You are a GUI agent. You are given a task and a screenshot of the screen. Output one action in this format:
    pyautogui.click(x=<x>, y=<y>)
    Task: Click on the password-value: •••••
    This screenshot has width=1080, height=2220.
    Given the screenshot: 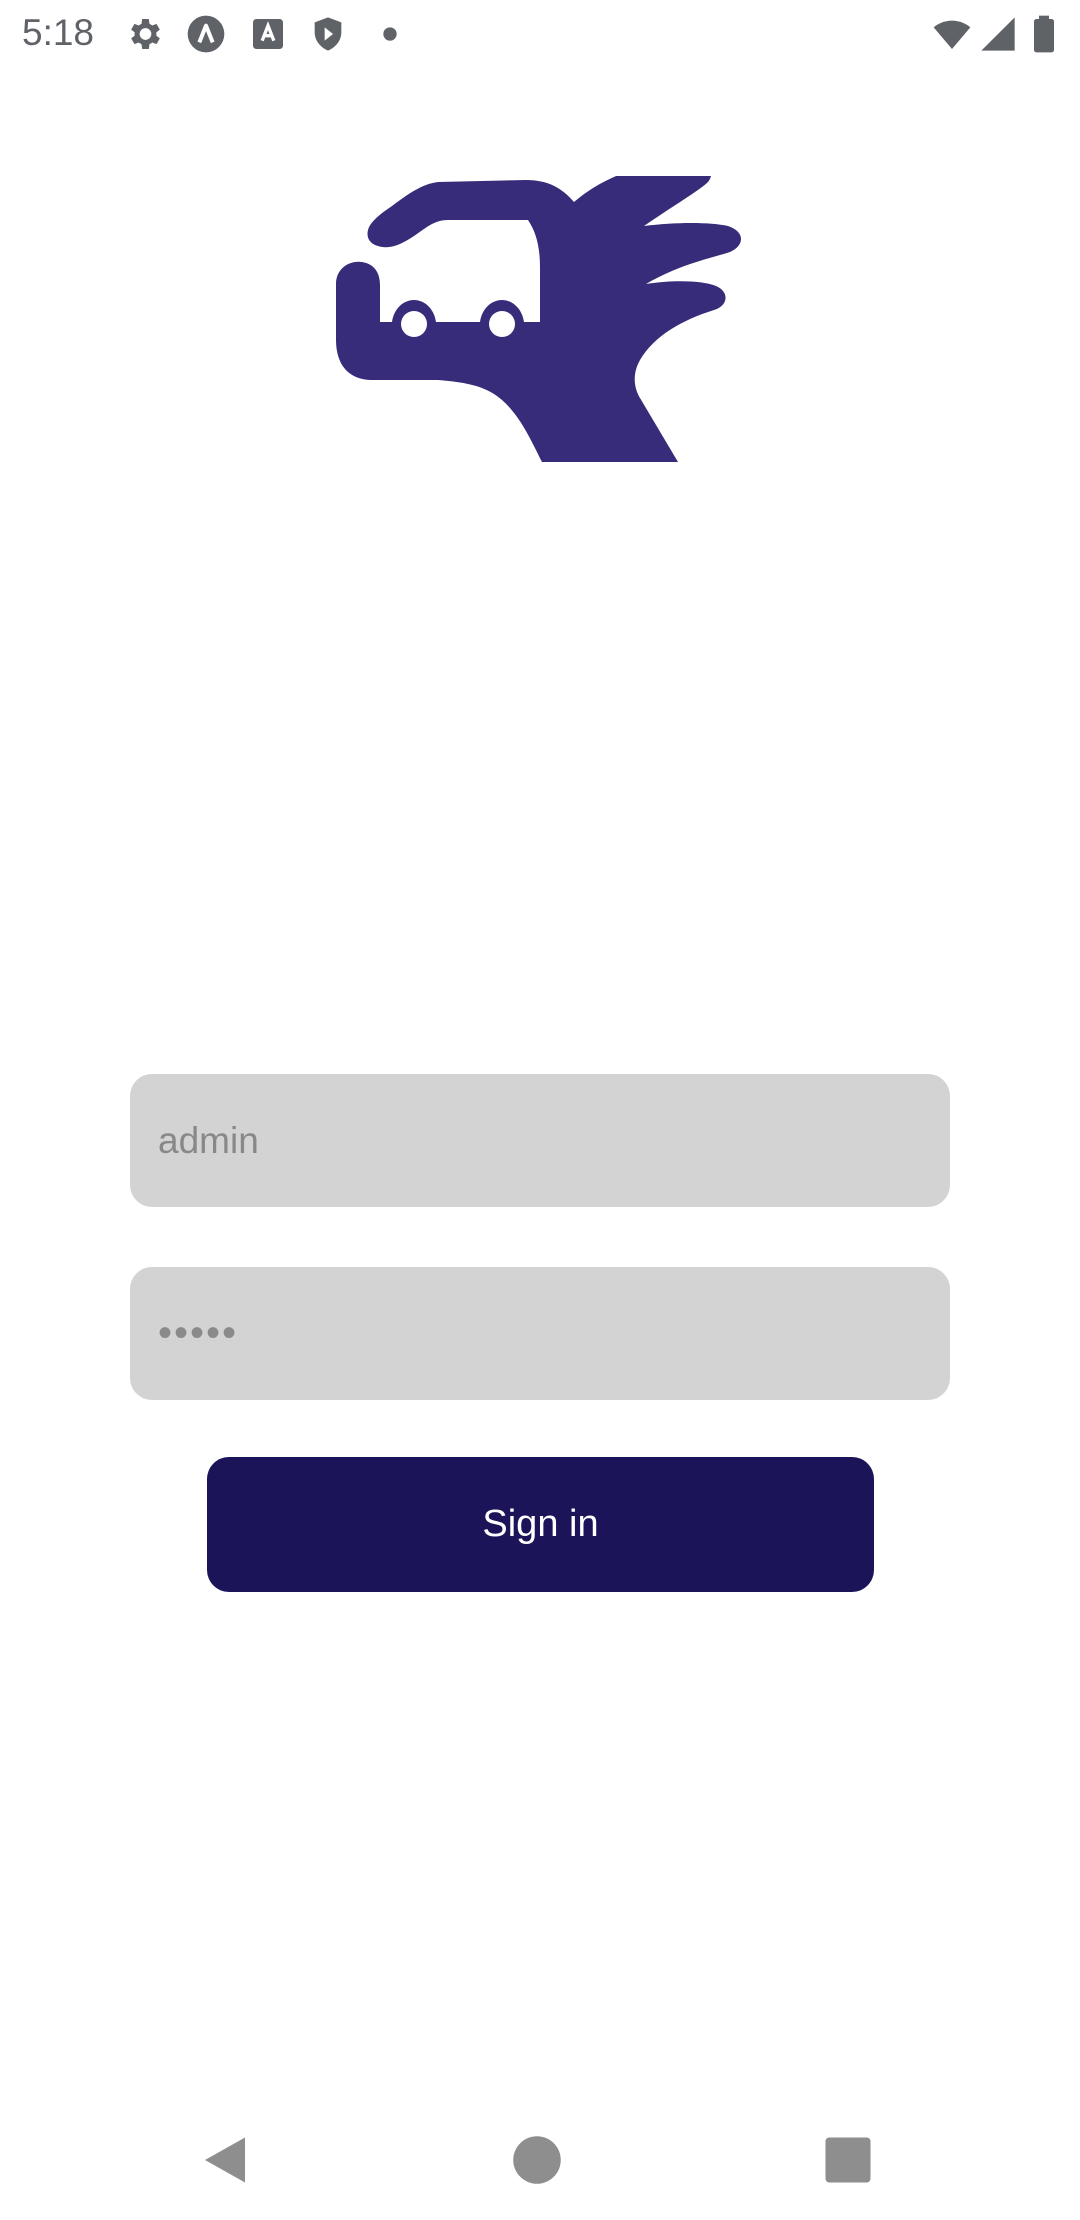 What is the action you would take?
    pyautogui.click(x=198, y=1333)
    